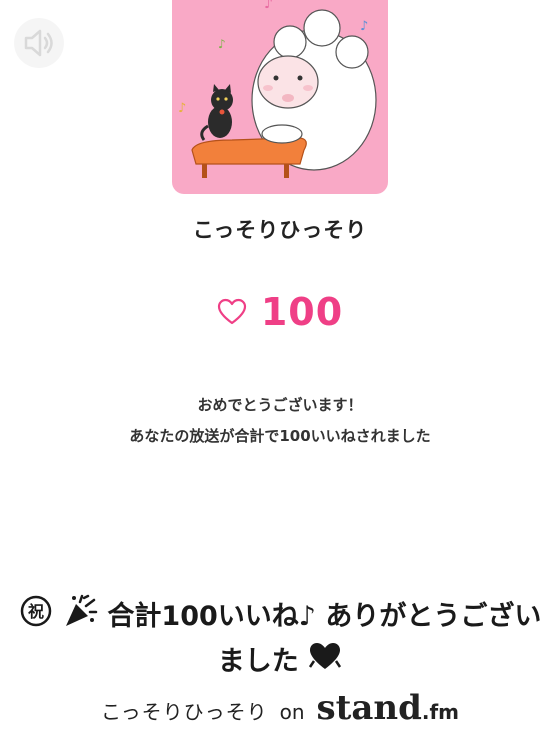 The image size is (560, 740). What do you see at coordinates (231, 311) in the screenshot?
I see `heart-outline-icon` at bounding box center [231, 311].